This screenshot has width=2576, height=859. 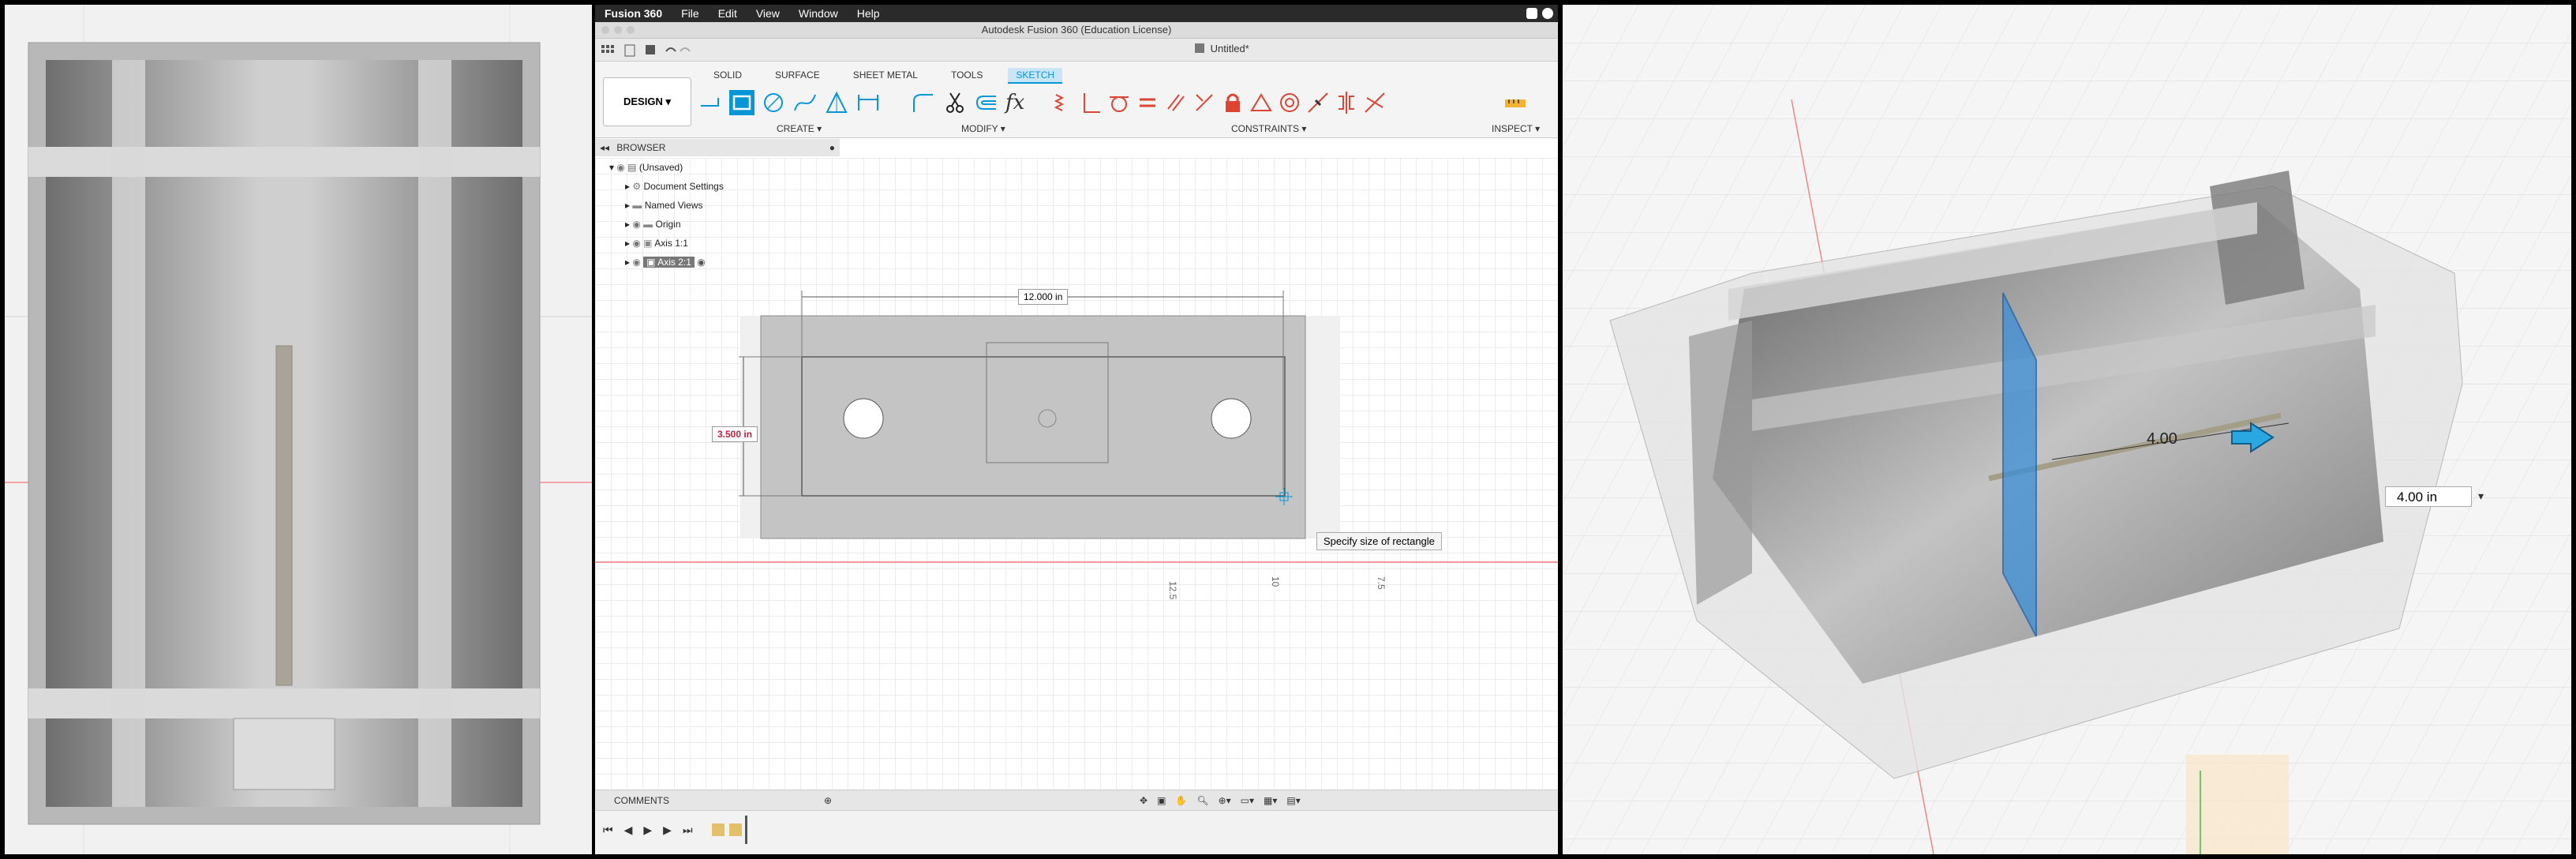 What do you see at coordinates (1289, 102) in the screenshot?
I see `concentric-constraint-icon` at bounding box center [1289, 102].